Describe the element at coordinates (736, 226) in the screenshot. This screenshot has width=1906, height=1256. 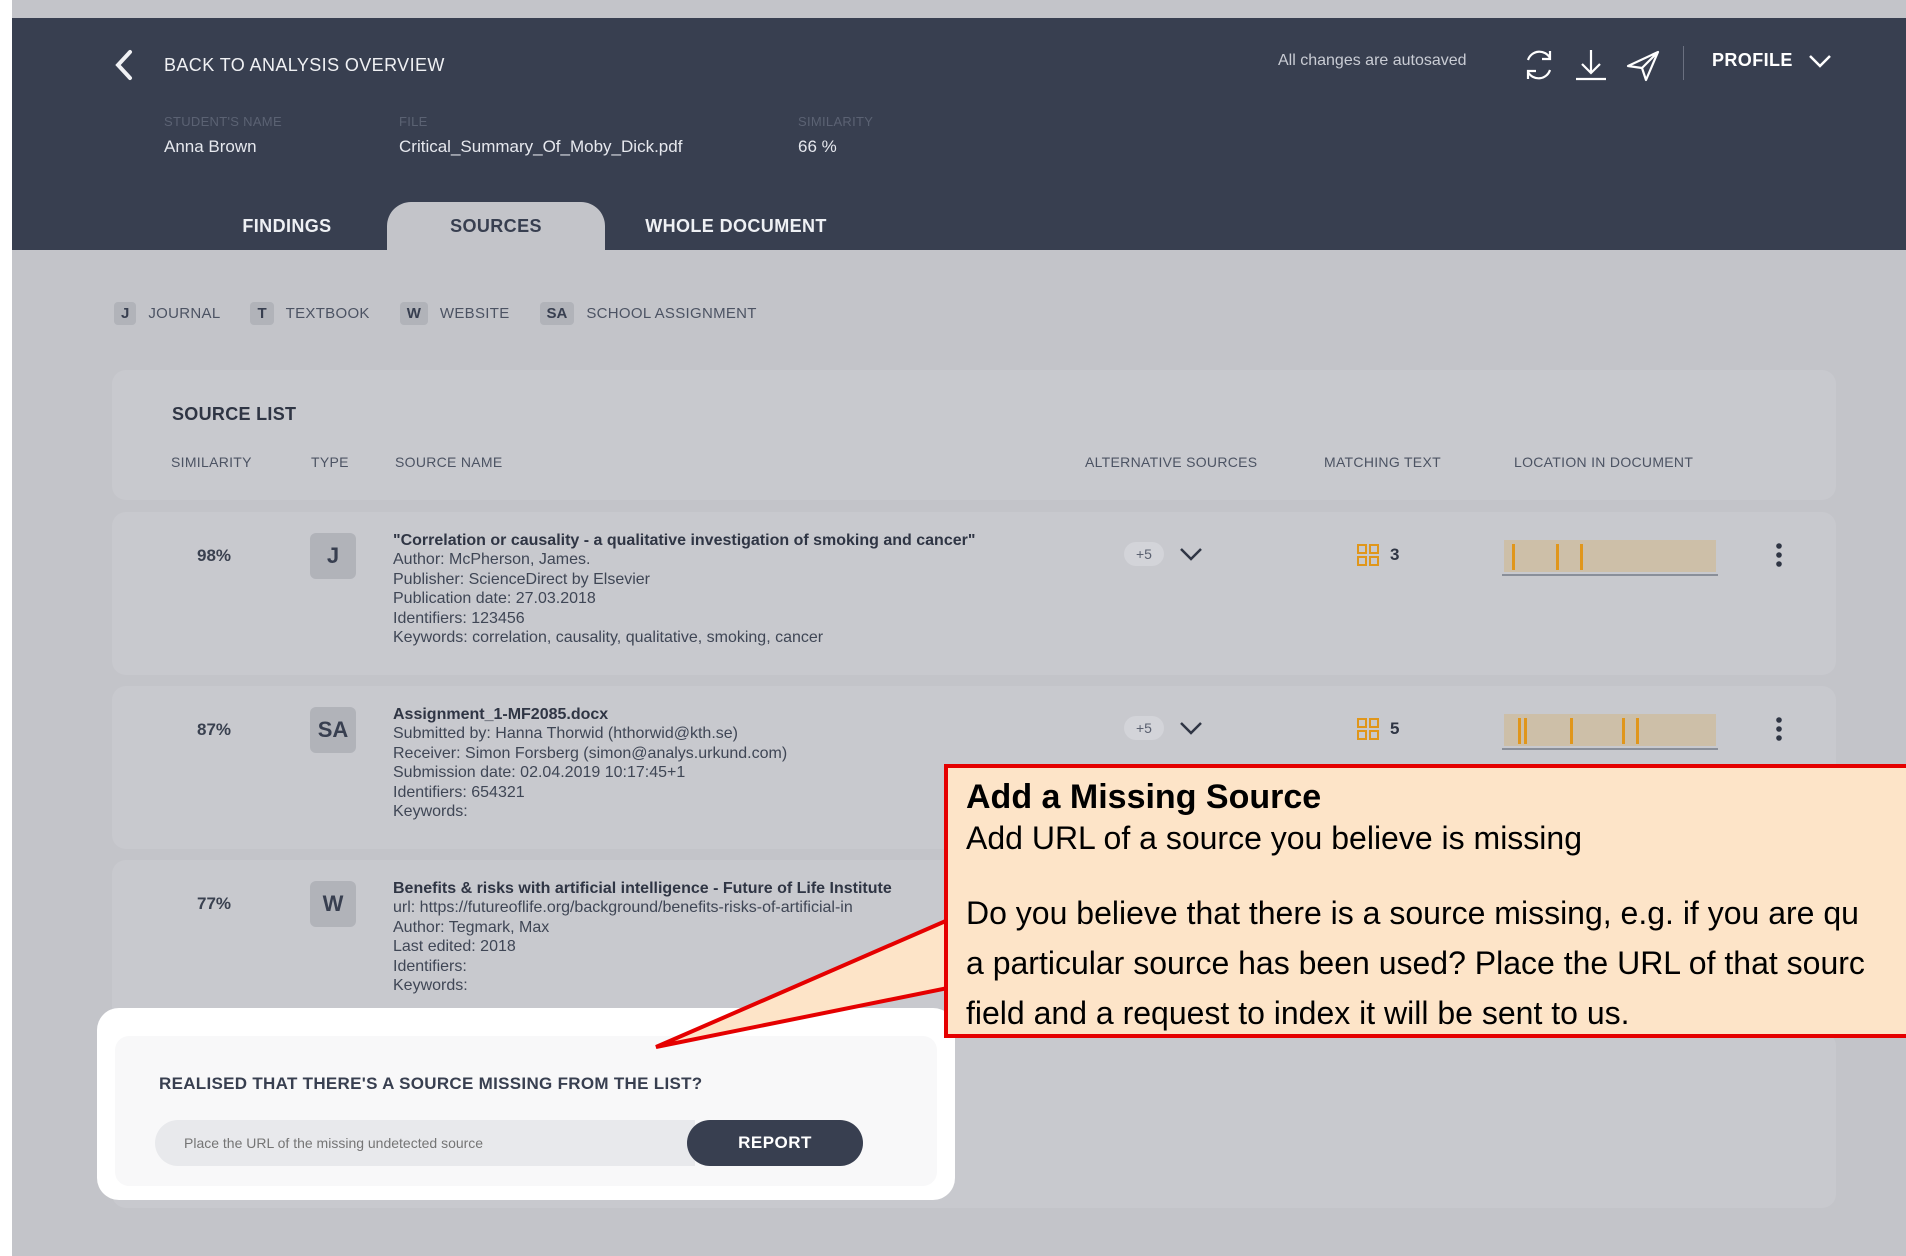
I see `tab-whole-document: WHOLE DOCUMENT` at that location.